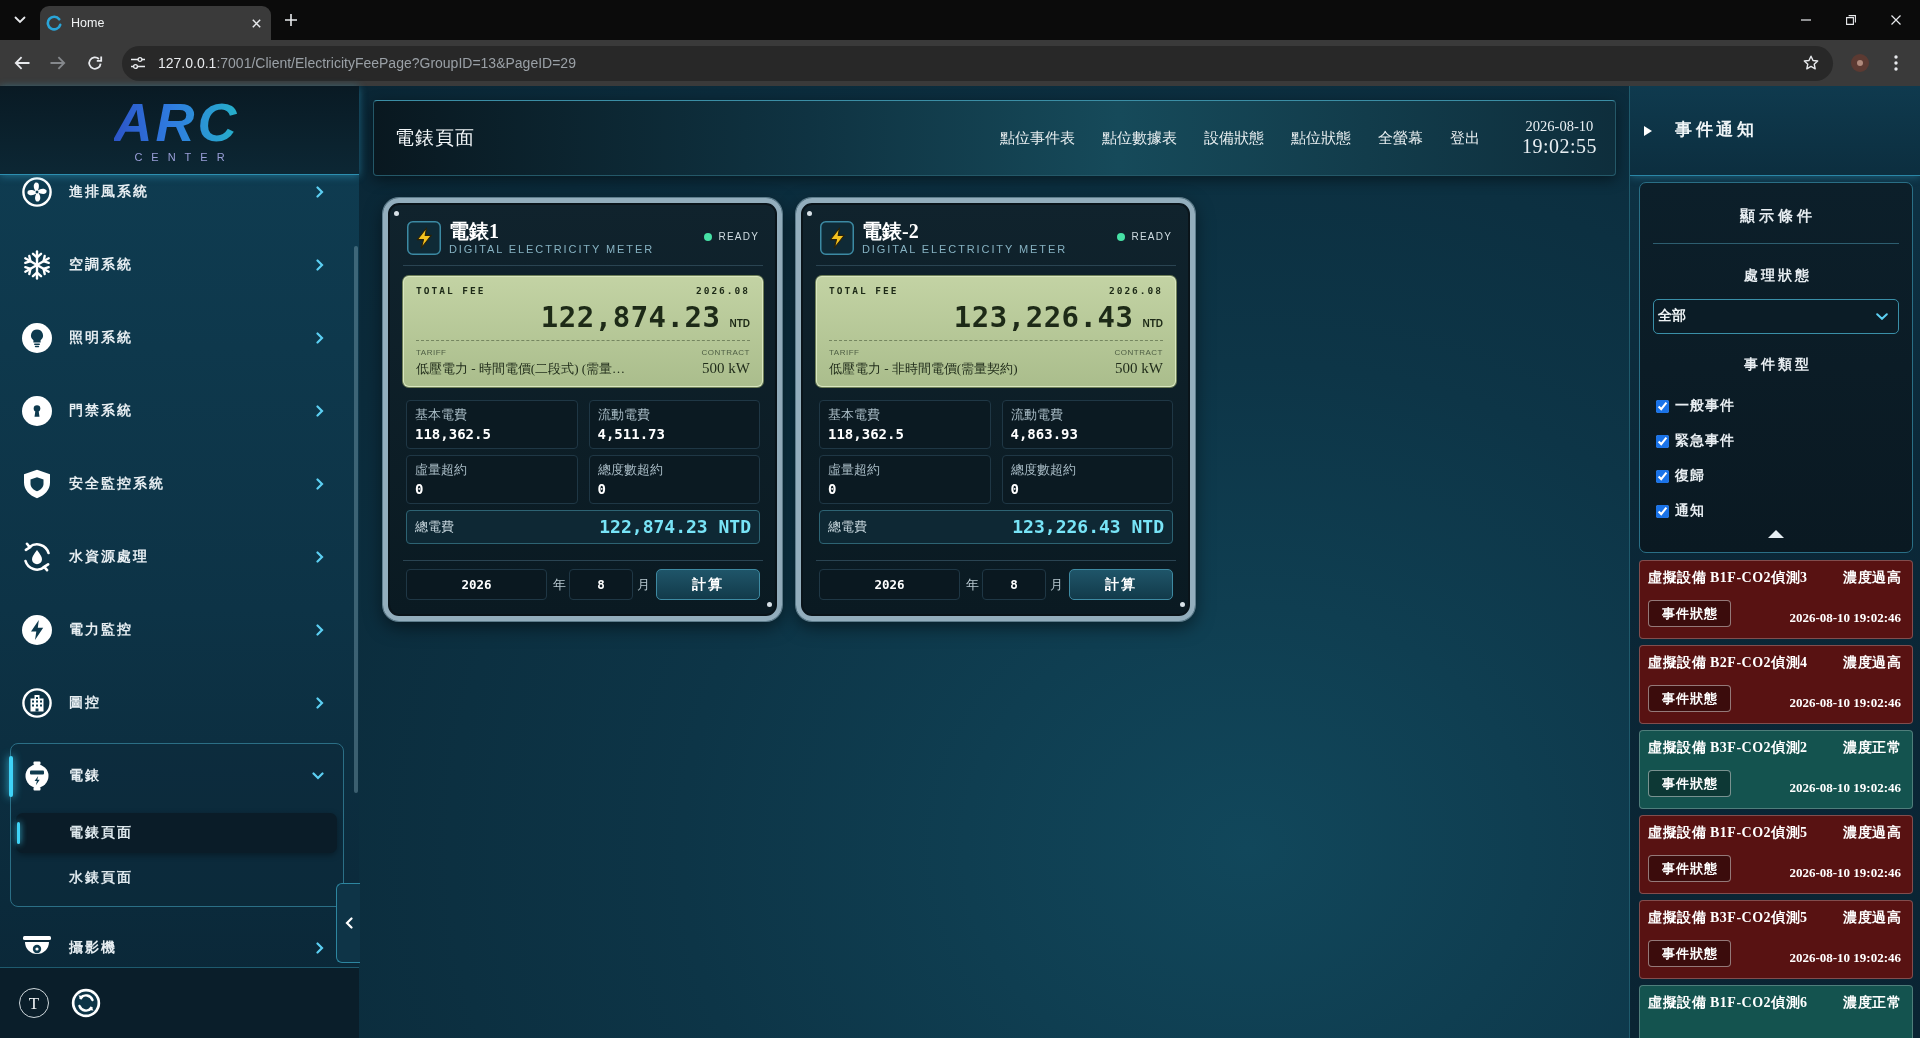  Describe the element at coordinates (173, 192) in the screenshot. I see `sidebar-item: 進排風系統` at that location.